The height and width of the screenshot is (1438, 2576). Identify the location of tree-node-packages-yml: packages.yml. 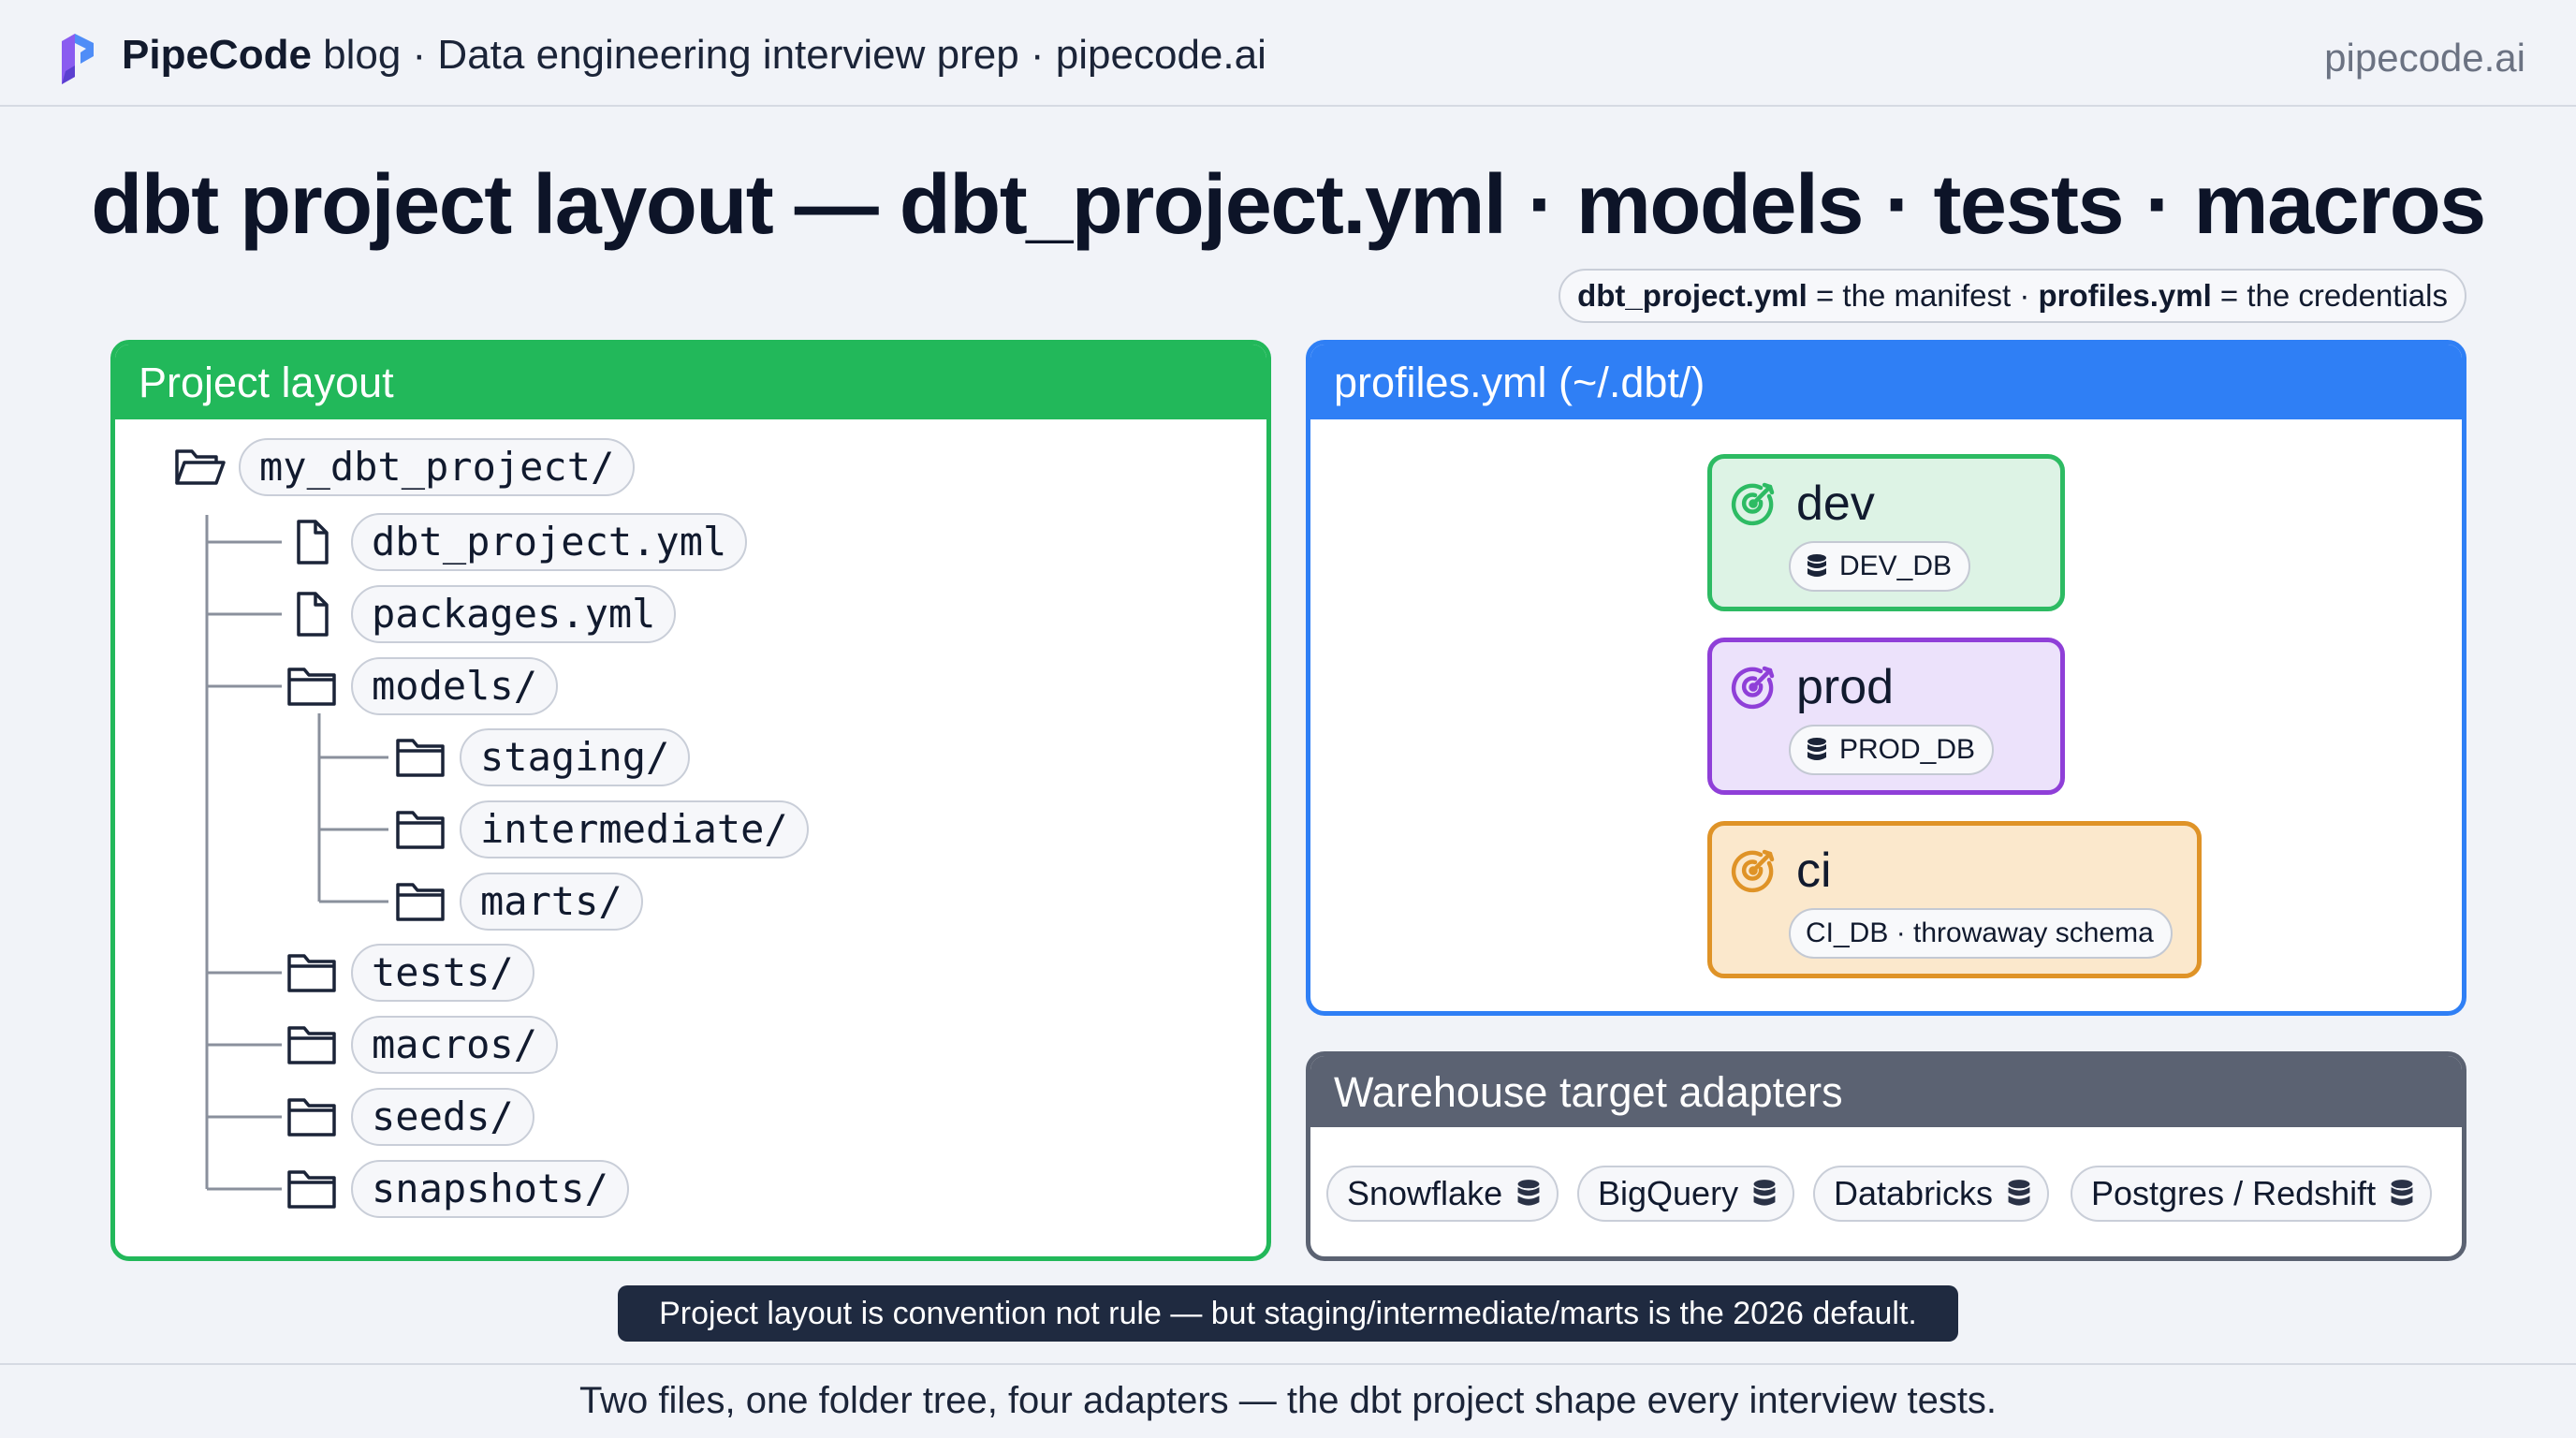
(481, 614).